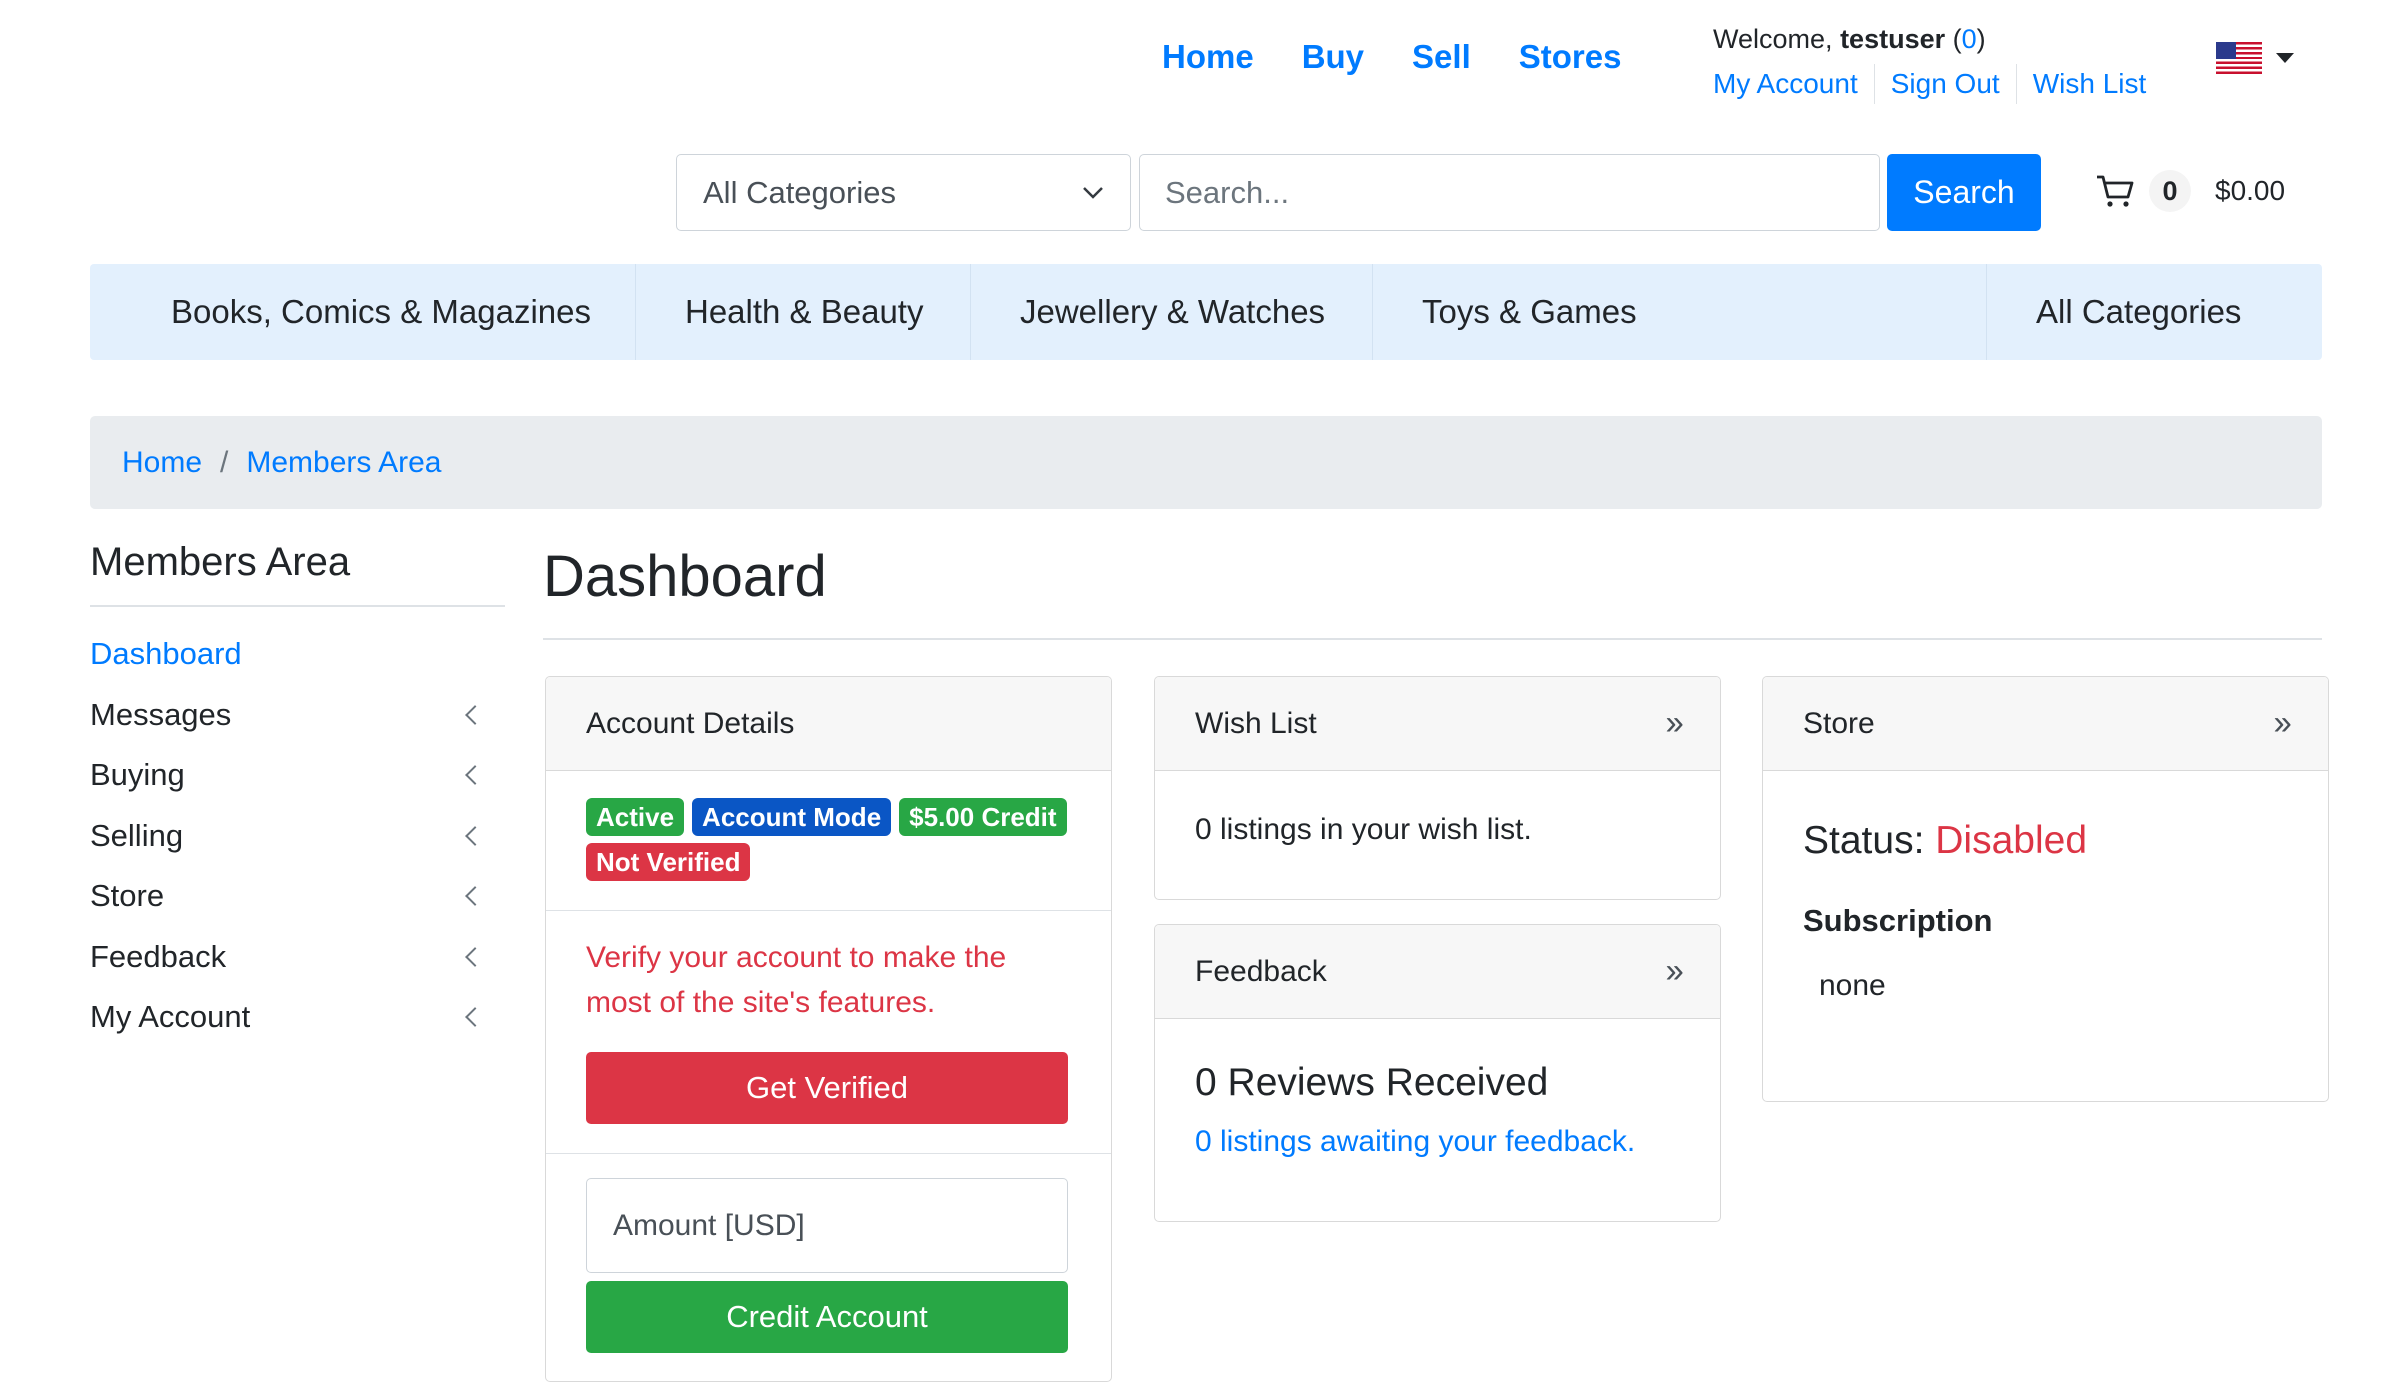 Image resolution: width=2400 pixels, height=1386 pixels. I want to click on breadcrumb: Home / Members Area, so click(1206, 462).